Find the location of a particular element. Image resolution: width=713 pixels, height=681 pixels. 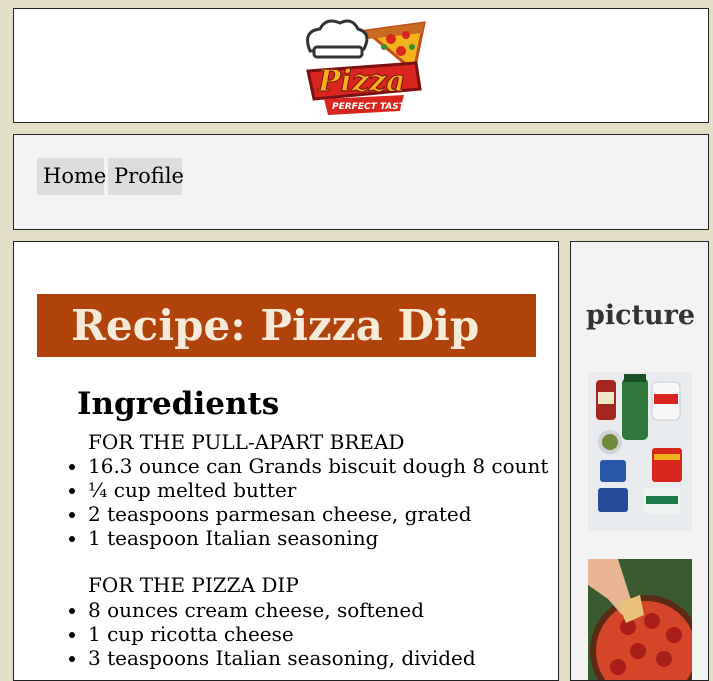

navigation-bar: Home Profile is located at coordinates (361, 182).